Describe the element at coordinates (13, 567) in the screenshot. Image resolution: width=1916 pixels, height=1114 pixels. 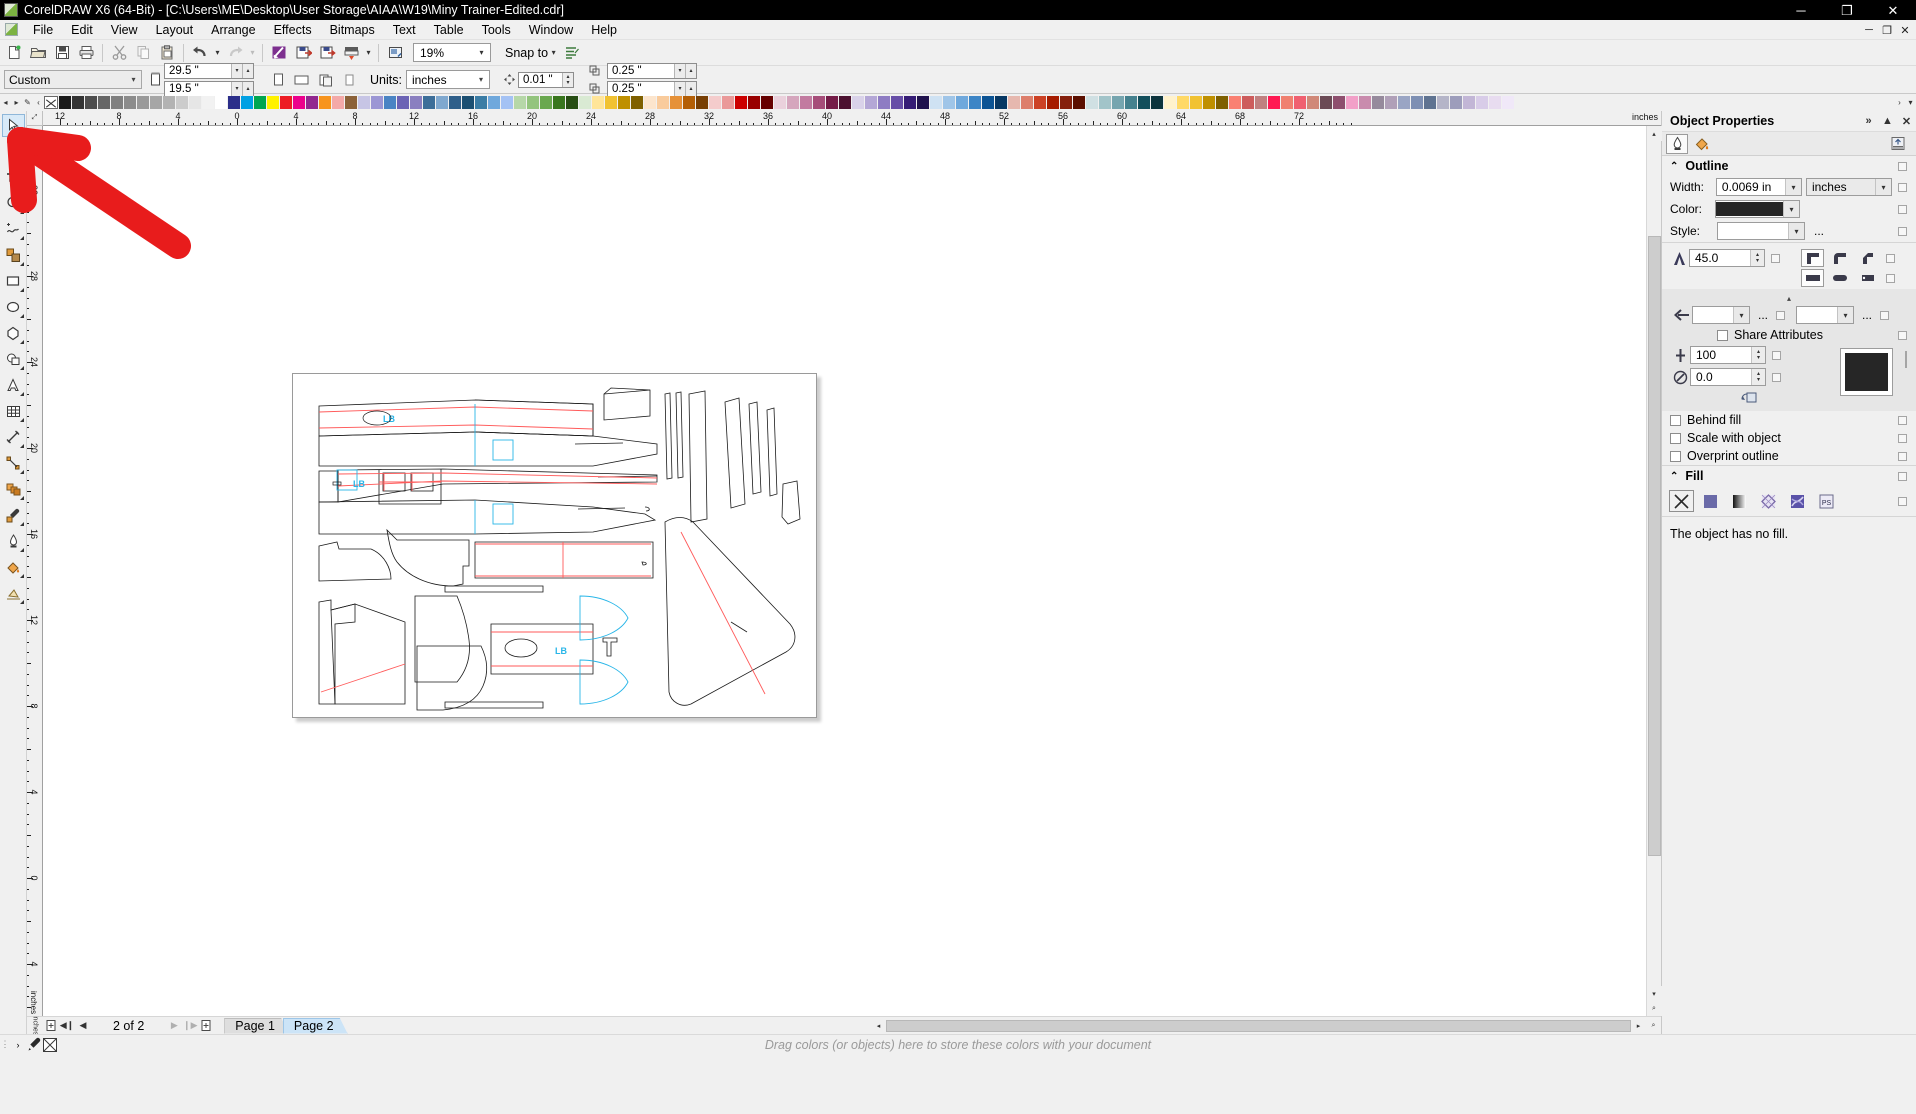
I see `fill-tool` at that location.